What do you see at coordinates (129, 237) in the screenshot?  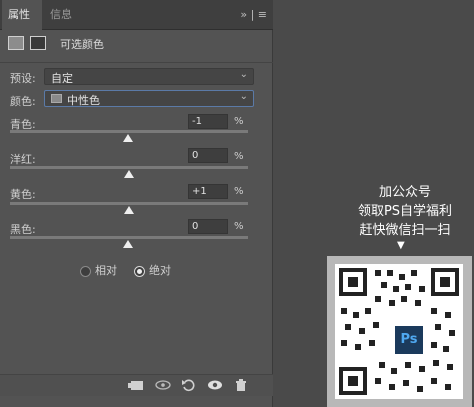 I see `black-track` at bounding box center [129, 237].